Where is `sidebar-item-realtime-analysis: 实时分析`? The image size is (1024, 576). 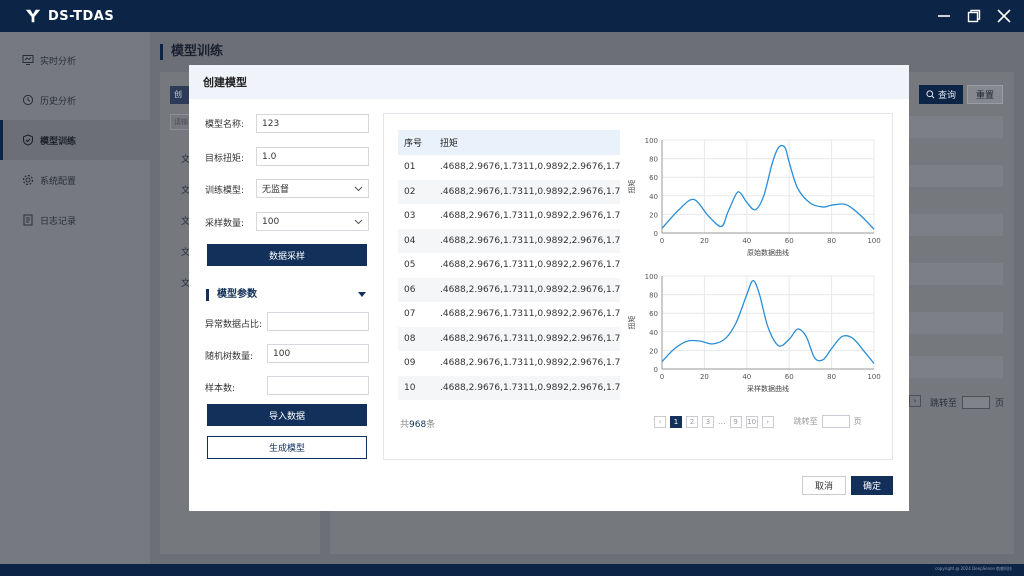 sidebar-item-realtime-analysis: 实时分析 is located at coordinates (75, 60).